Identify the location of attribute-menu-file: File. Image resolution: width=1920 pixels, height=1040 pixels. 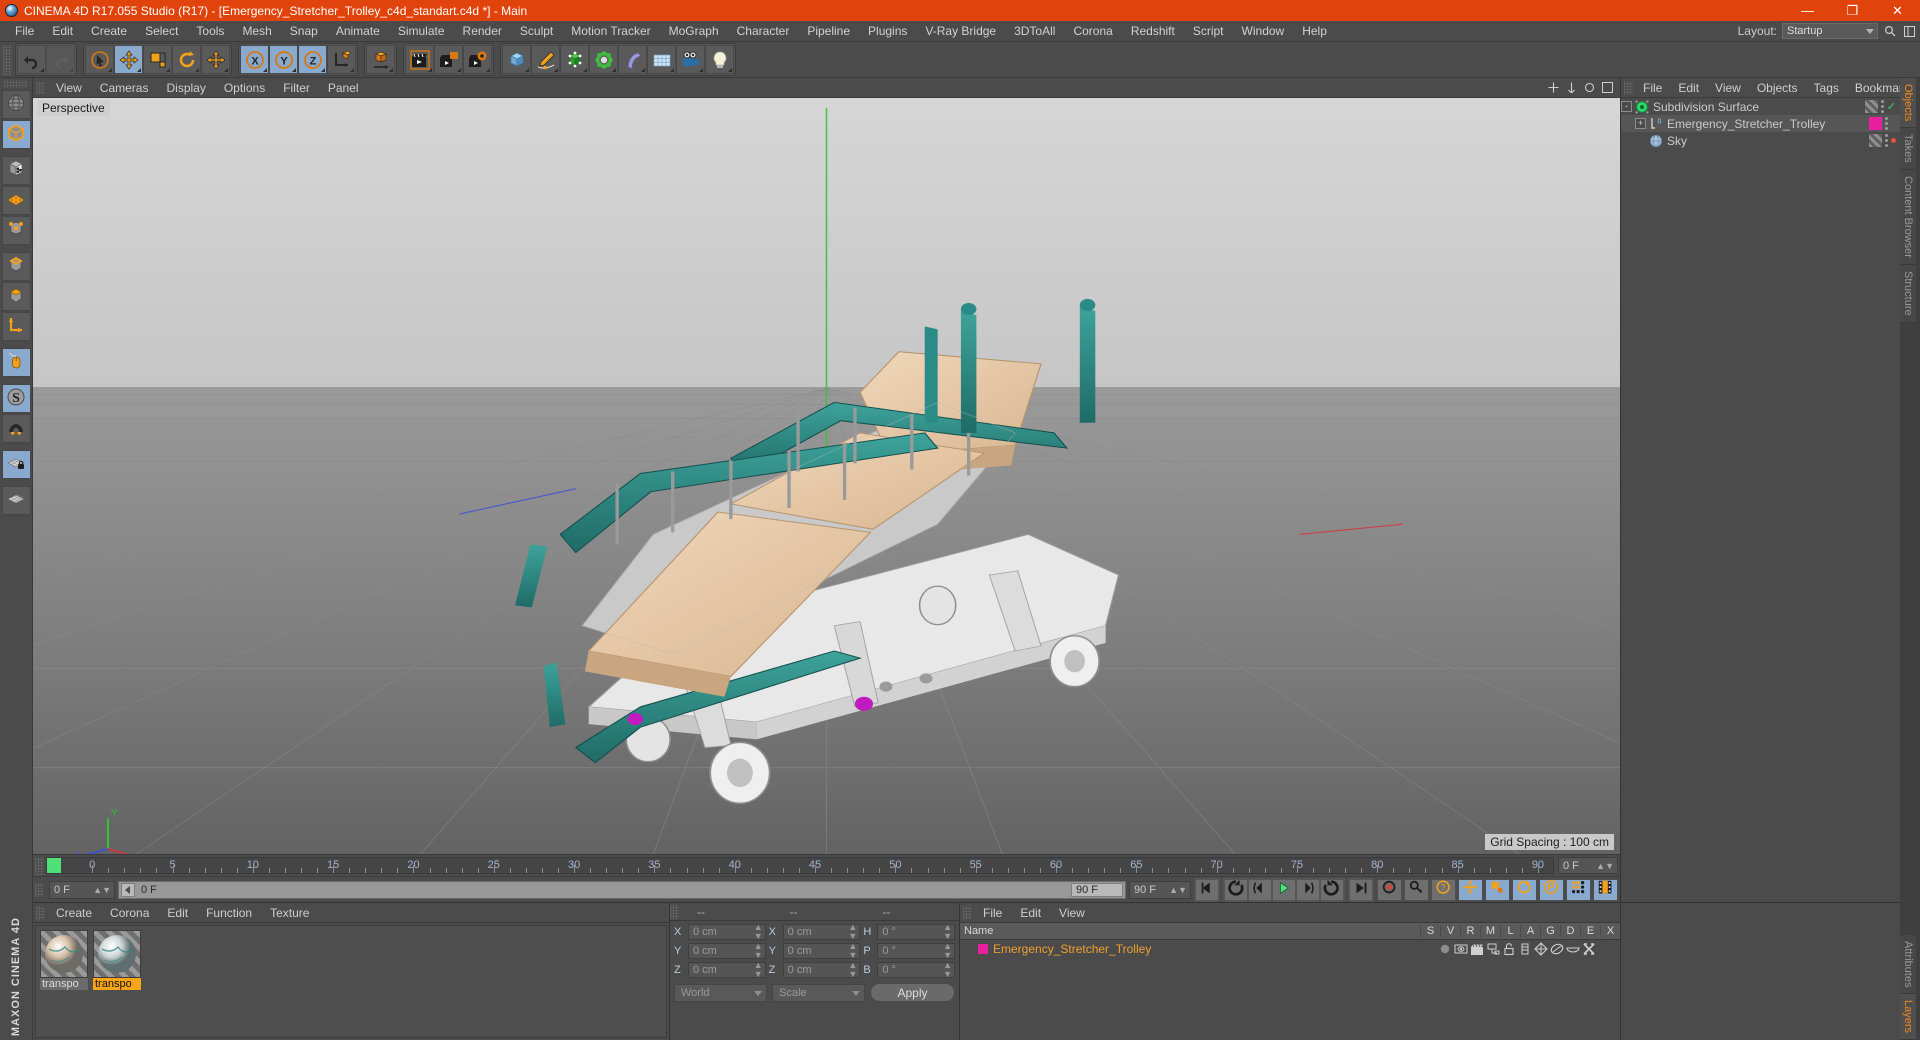
(992, 913).